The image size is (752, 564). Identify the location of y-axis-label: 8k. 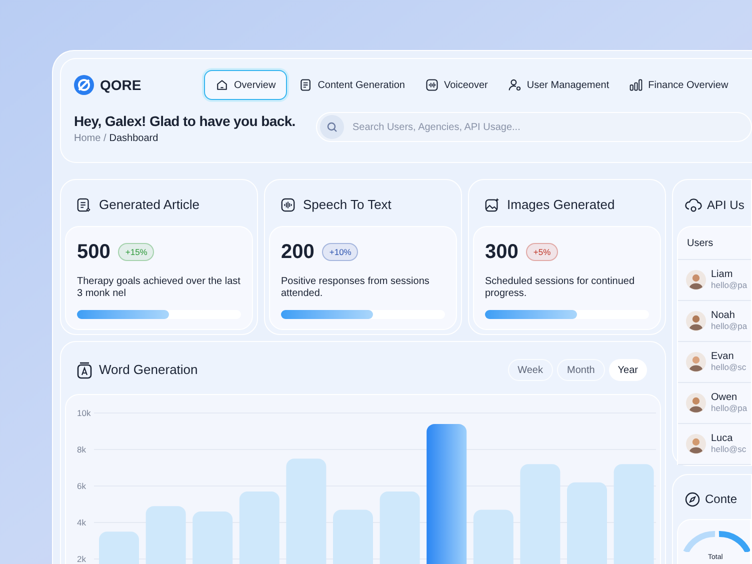
(81, 449).